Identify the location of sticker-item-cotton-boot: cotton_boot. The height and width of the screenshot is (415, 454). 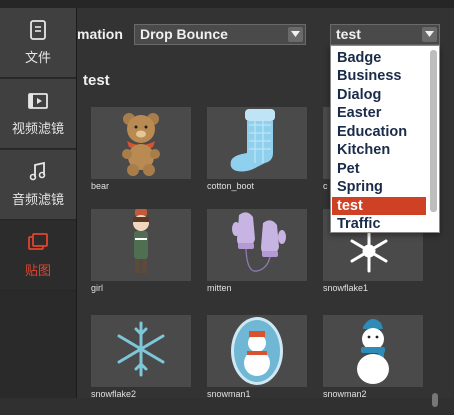
(251, 157).